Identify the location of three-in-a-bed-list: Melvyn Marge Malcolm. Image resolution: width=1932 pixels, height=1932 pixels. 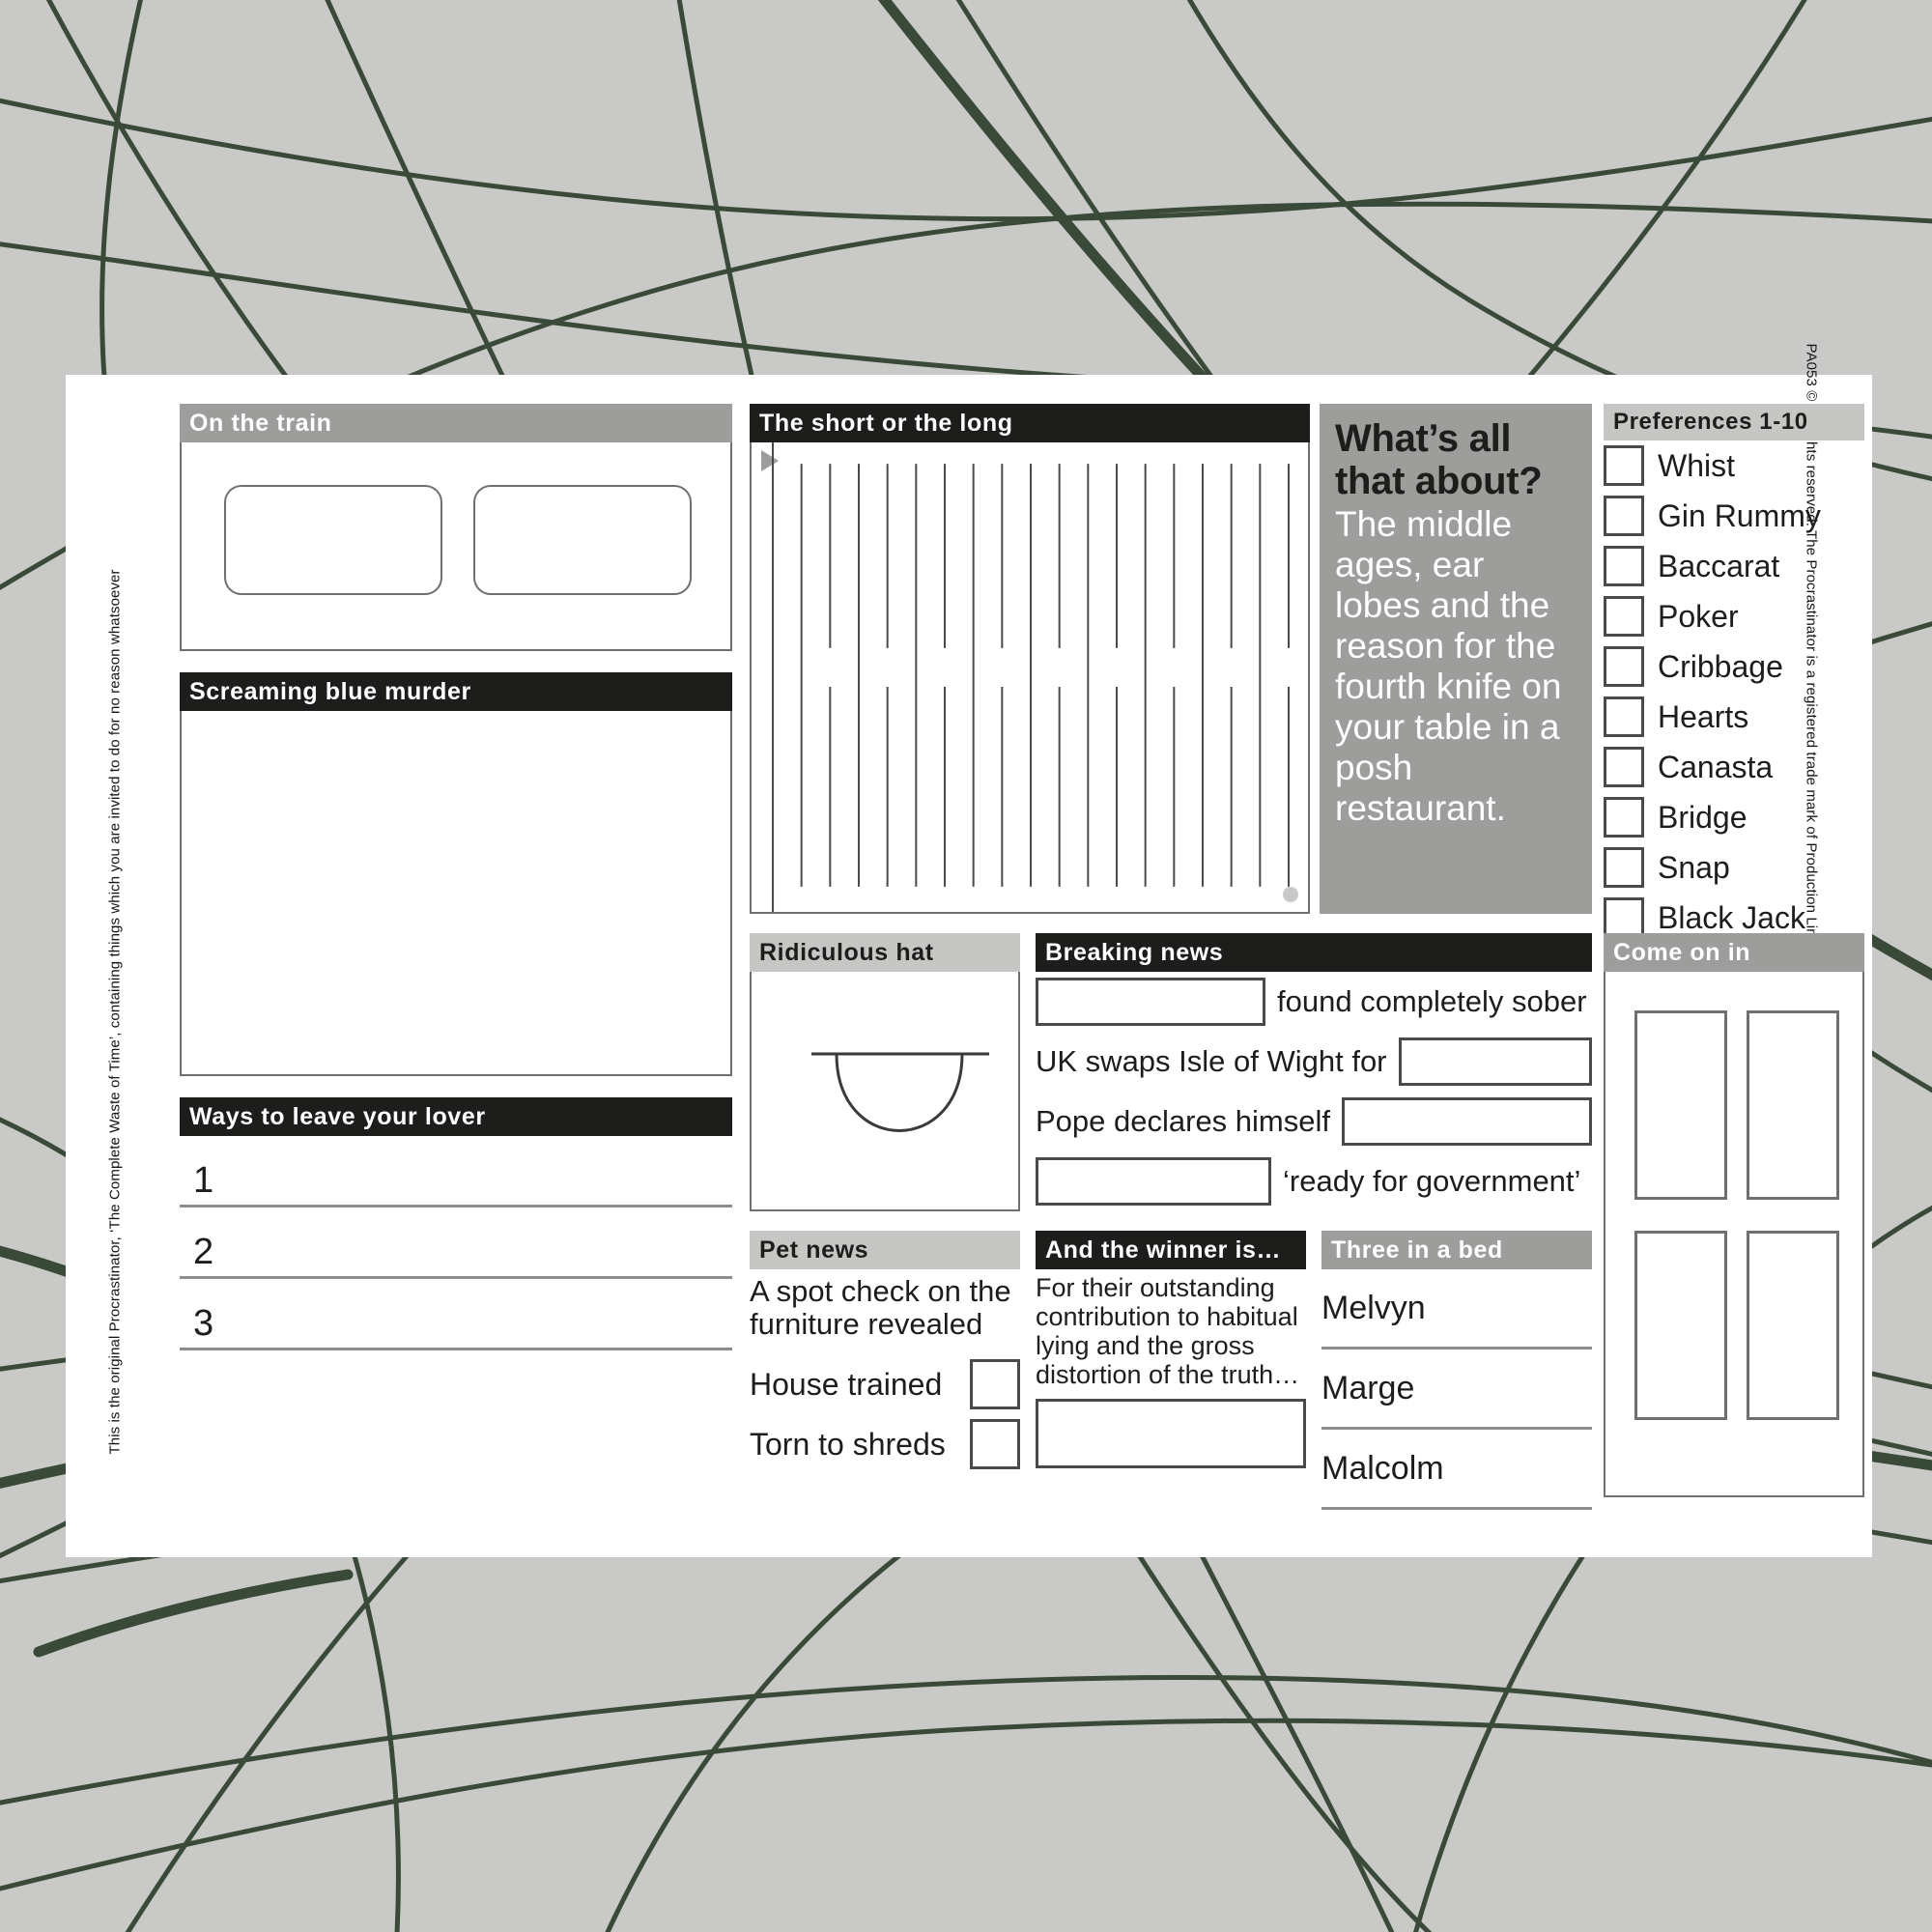
(1456, 1389).